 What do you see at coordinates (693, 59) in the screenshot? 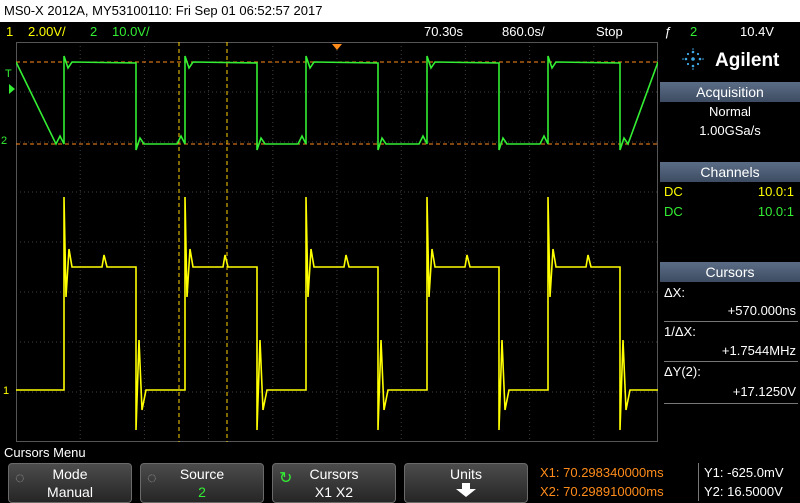
I see `agilent-spark-icon` at bounding box center [693, 59].